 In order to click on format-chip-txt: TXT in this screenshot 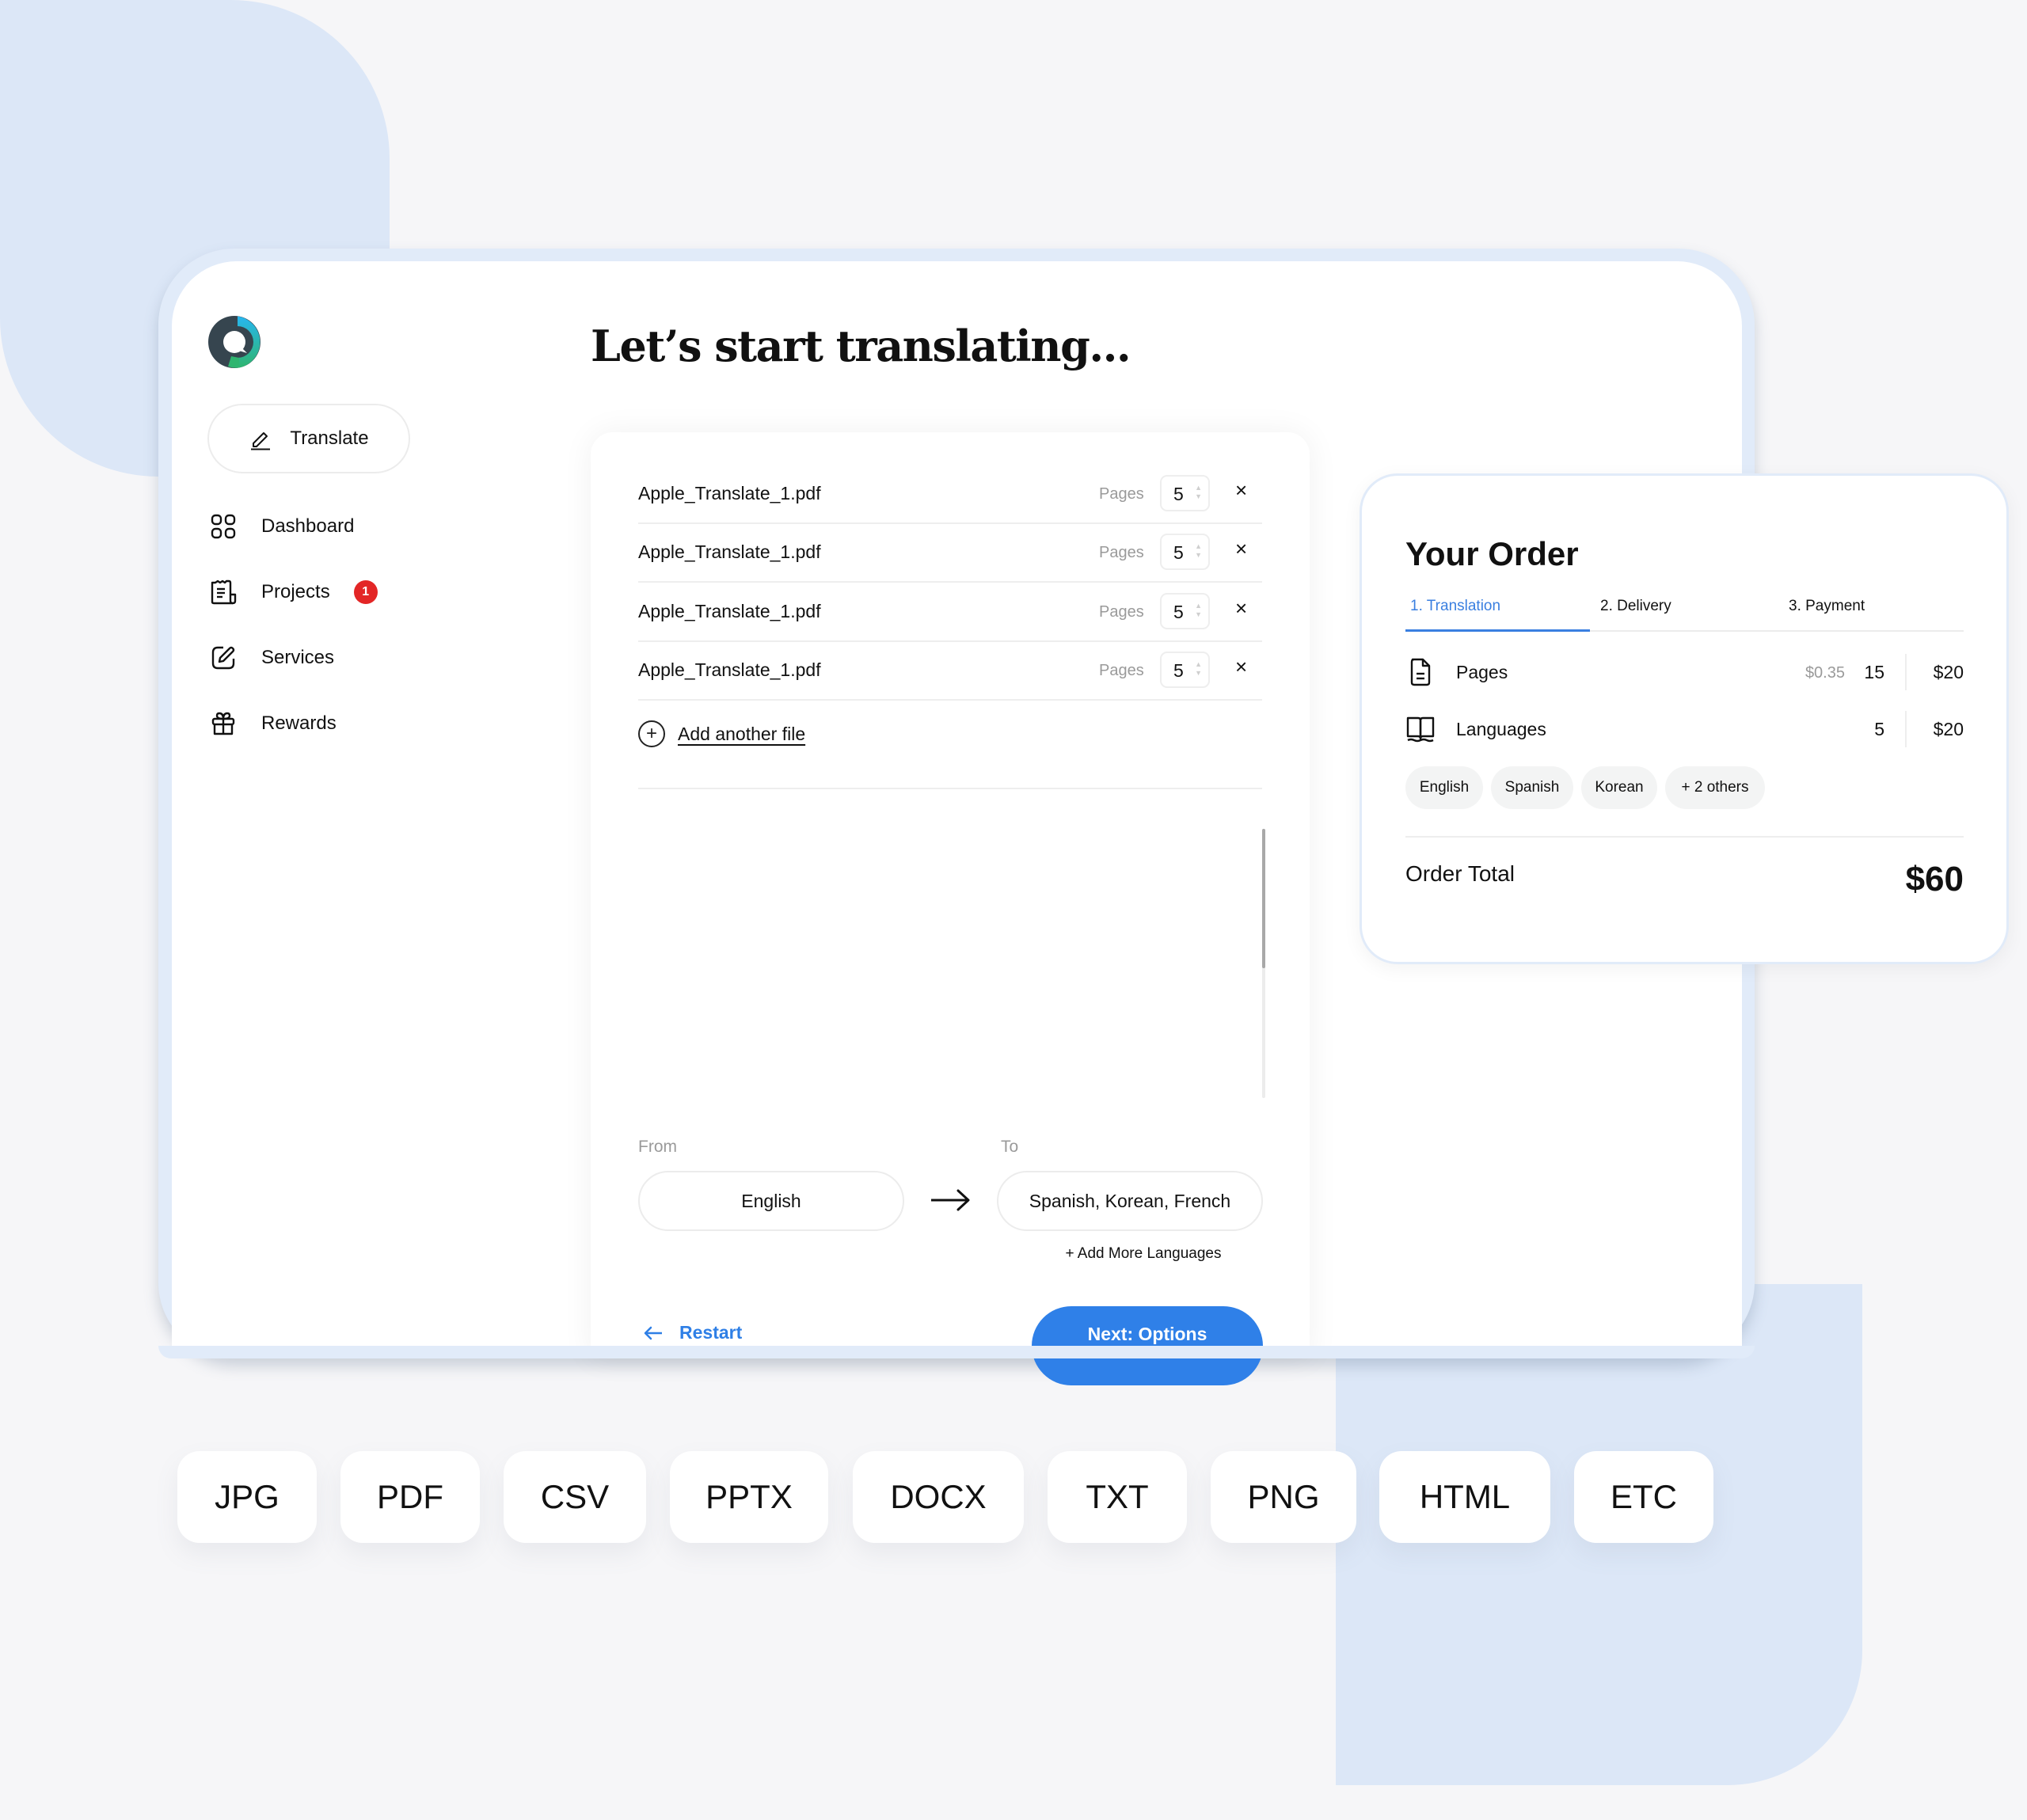, I will do `click(1117, 1497)`.